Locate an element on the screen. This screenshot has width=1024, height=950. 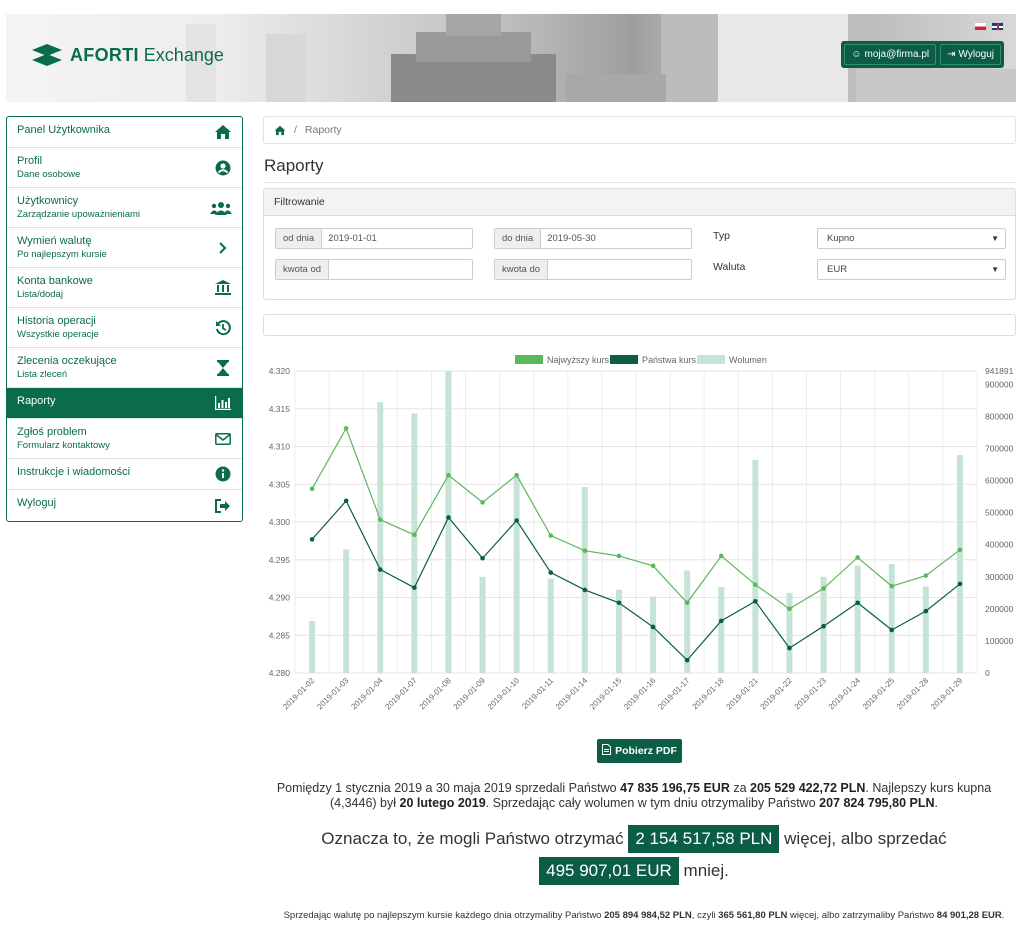
flag-pl-icon is located at coordinates (980, 26).